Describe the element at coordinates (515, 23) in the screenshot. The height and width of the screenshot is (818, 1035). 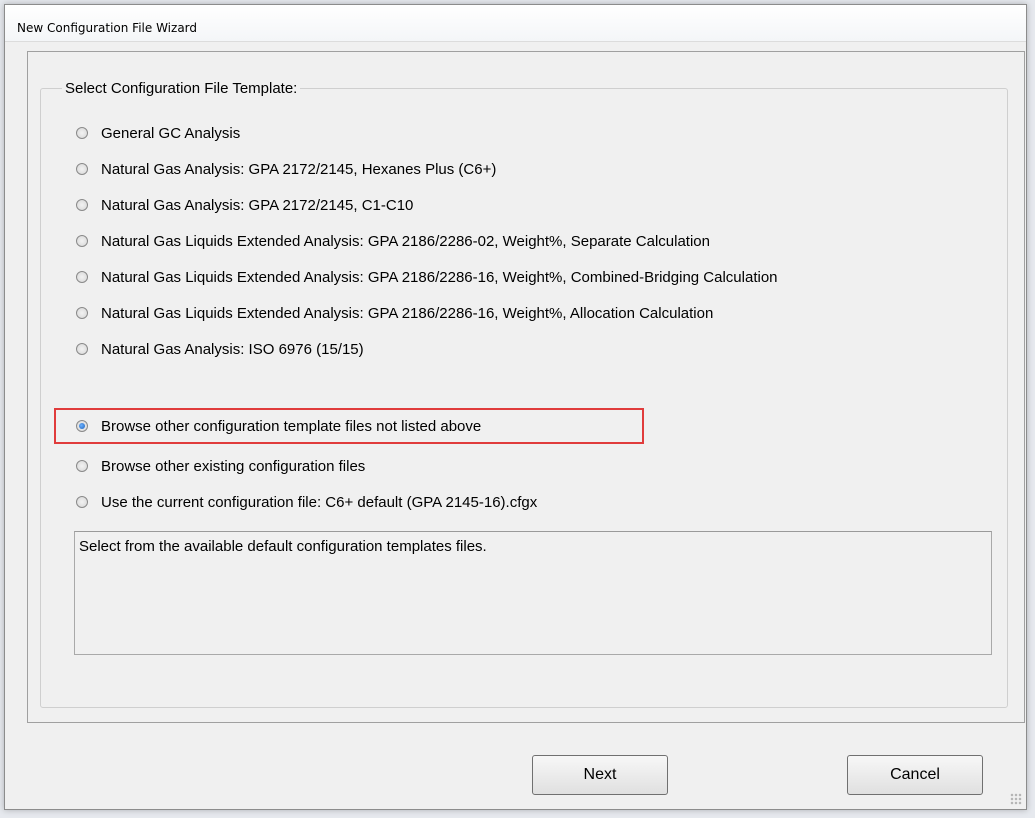
I see `title-bar: New Configuration File Wizard` at that location.